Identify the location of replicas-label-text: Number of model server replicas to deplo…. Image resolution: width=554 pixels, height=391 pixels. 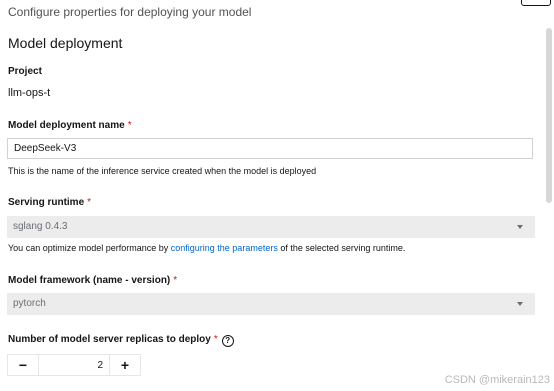
(109, 339).